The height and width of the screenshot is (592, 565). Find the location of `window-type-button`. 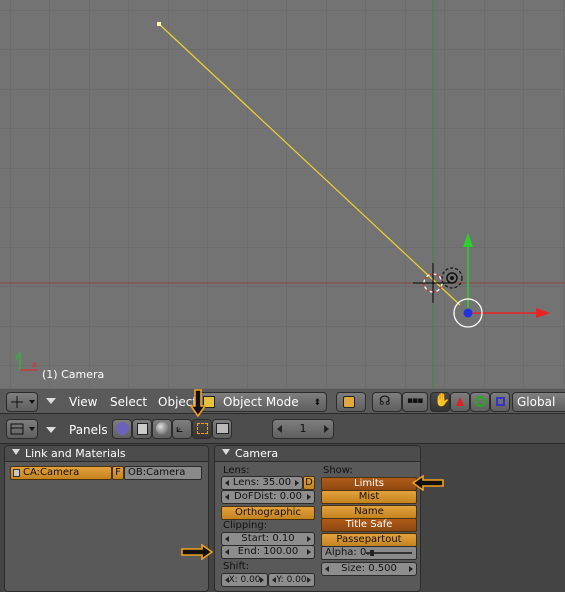

window-type-button is located at coordinates (22, 402).